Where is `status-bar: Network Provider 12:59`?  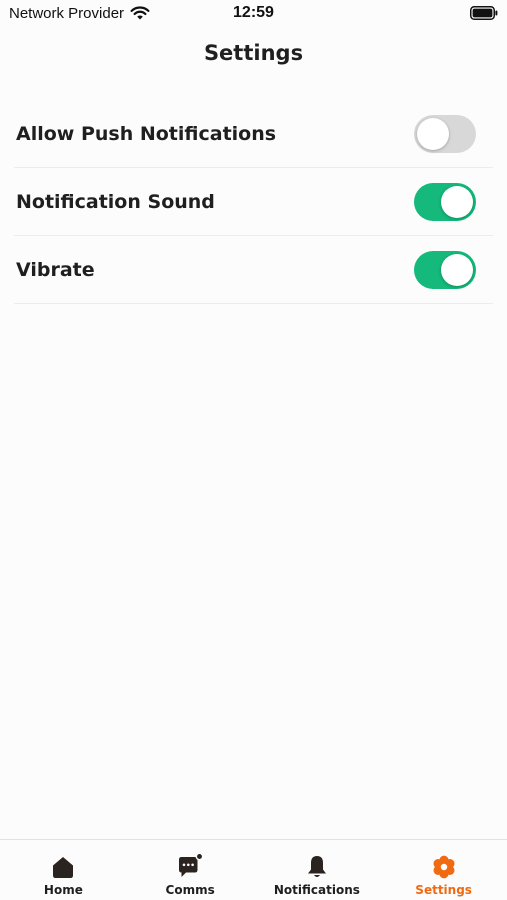 status-bar: Network Provider 12:59 is located at coordinates (253, 14).